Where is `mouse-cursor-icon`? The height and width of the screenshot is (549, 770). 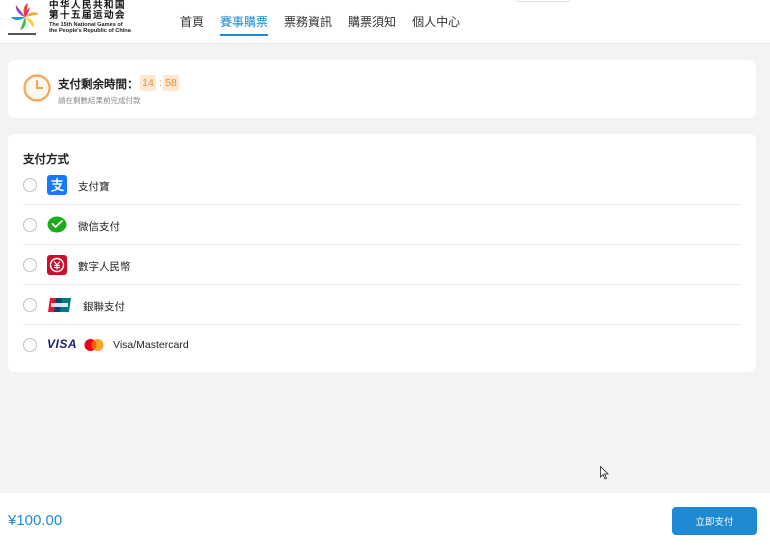
mouse-cursor-icon is located at coordinates (604, 473).